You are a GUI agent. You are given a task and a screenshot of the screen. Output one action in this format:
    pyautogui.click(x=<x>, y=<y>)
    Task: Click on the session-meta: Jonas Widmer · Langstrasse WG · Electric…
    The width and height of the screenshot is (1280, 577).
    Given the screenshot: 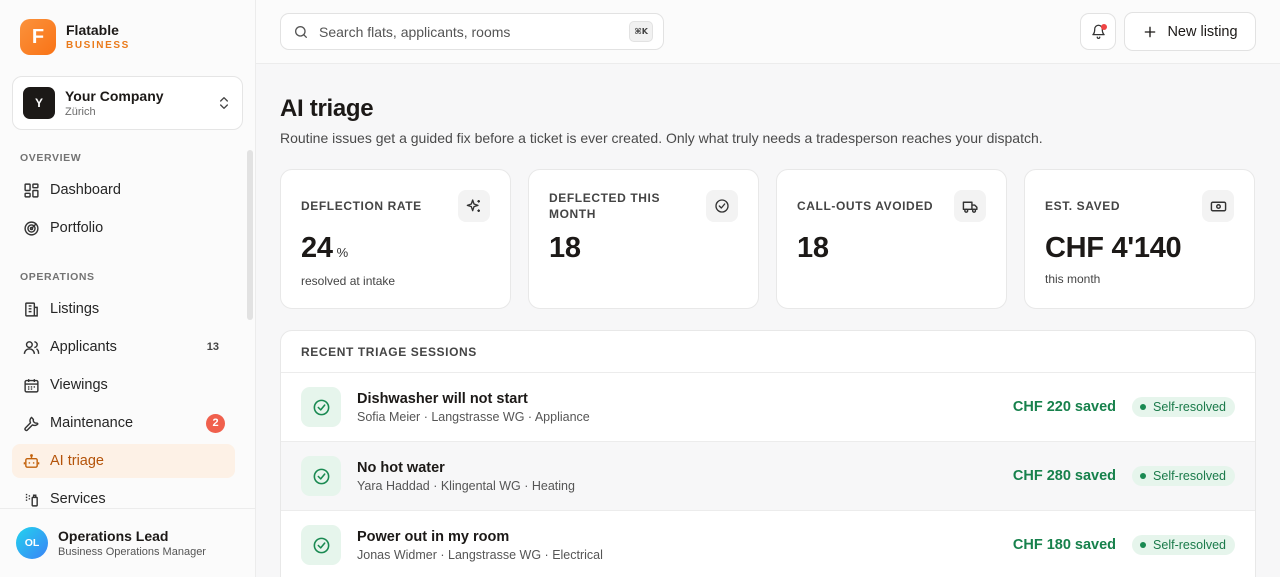 What is the action you would take?
    pyautogui.click(x=480, y=554)
    